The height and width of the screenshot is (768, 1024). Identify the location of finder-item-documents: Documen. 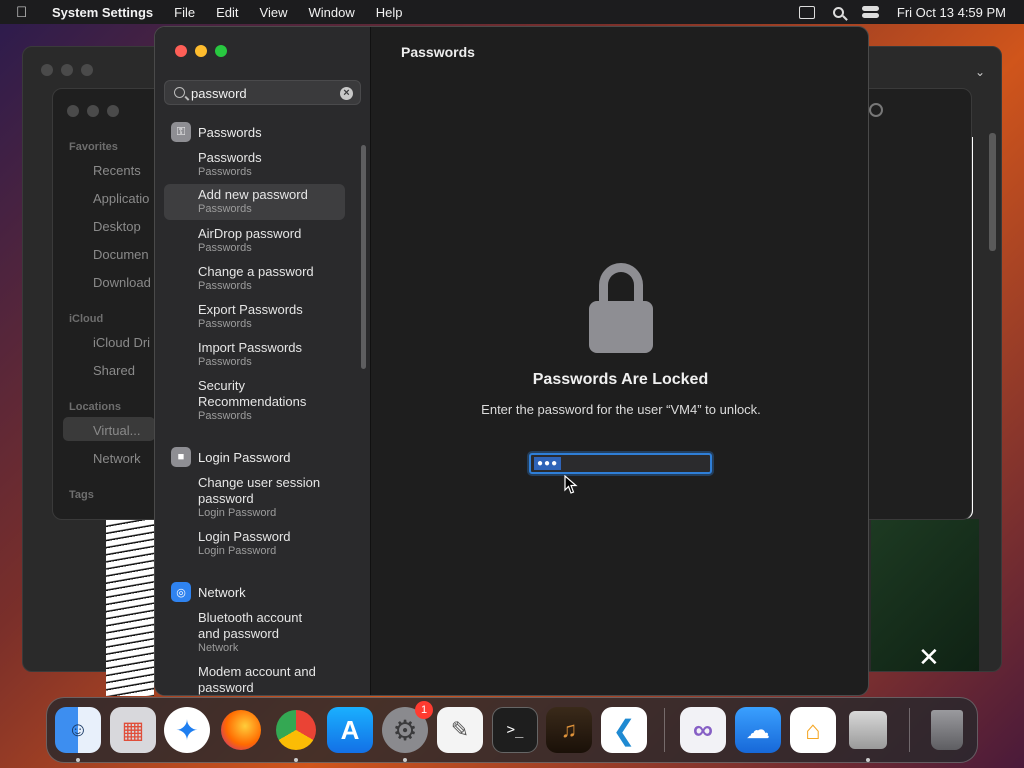
(121, 254).